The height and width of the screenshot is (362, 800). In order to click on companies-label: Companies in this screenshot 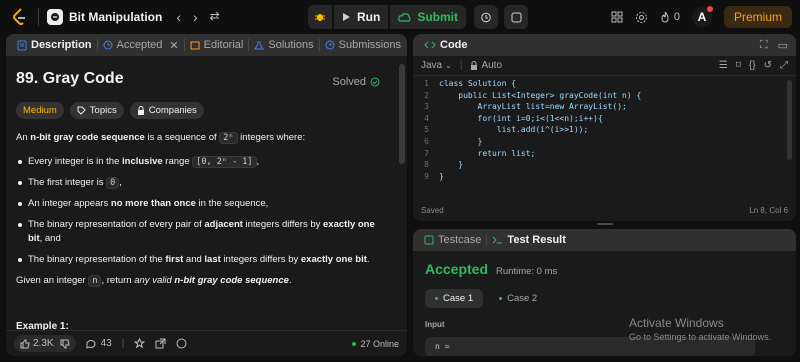, I will do `click(172, 110)`.